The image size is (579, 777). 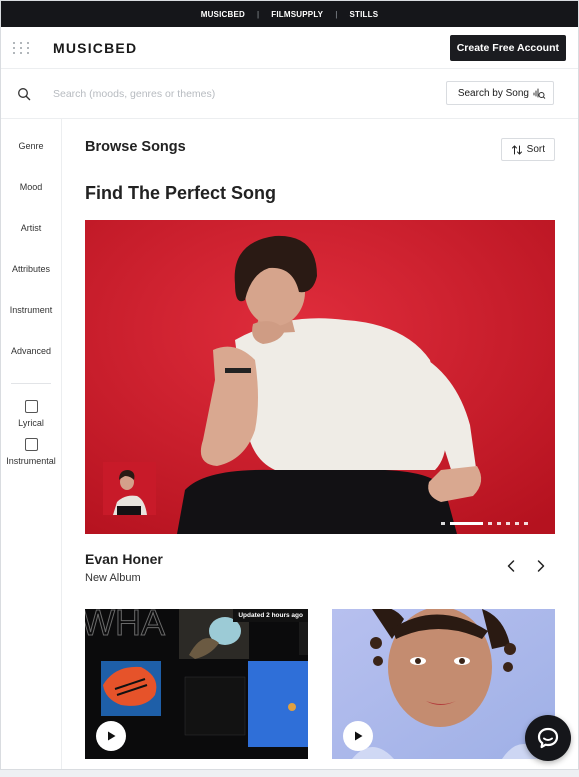 I want to click on album-cover-art, so click(x=129, y=488).